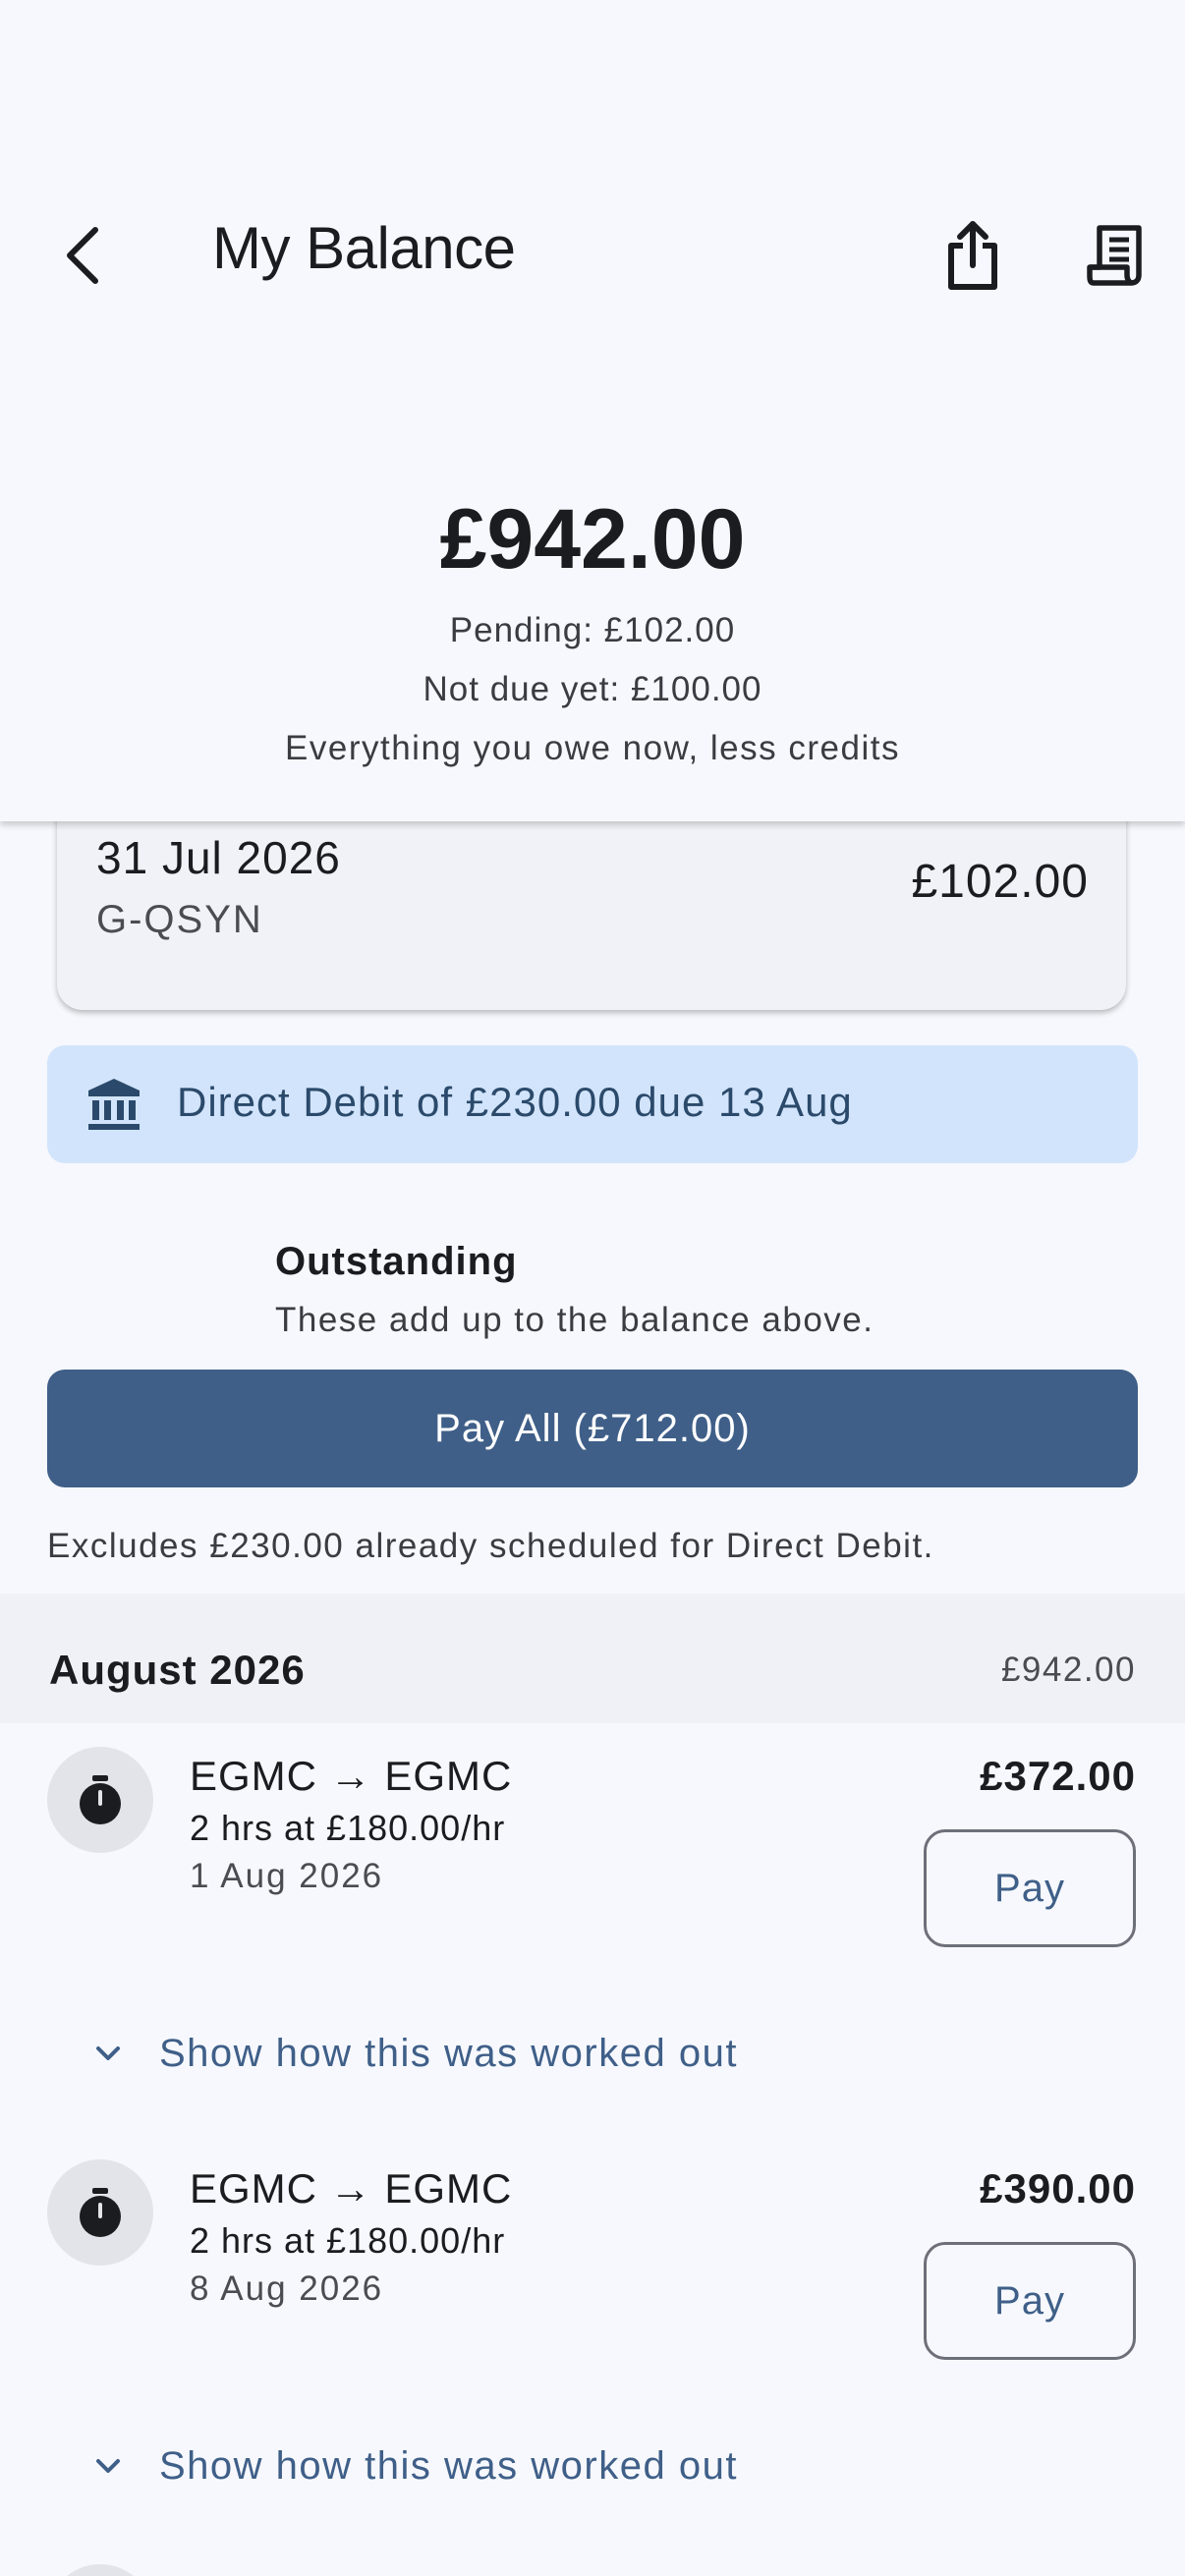 The width and height of the screenshot is (1185, 2576). I want to click on share-button, so click(973, 255).